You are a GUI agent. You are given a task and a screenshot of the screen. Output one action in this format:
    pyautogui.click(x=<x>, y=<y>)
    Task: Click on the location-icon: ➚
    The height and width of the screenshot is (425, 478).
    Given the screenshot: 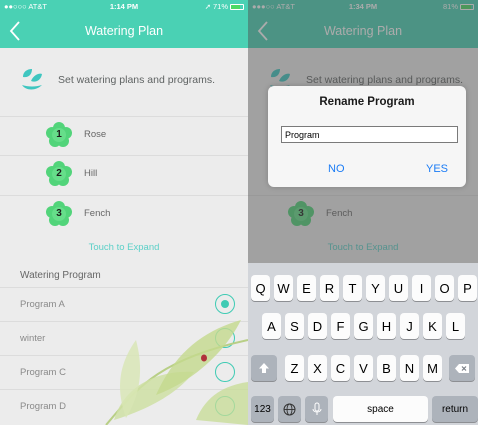 What is the action you would take?
    pyautogui.click(x=207, y=6)
    